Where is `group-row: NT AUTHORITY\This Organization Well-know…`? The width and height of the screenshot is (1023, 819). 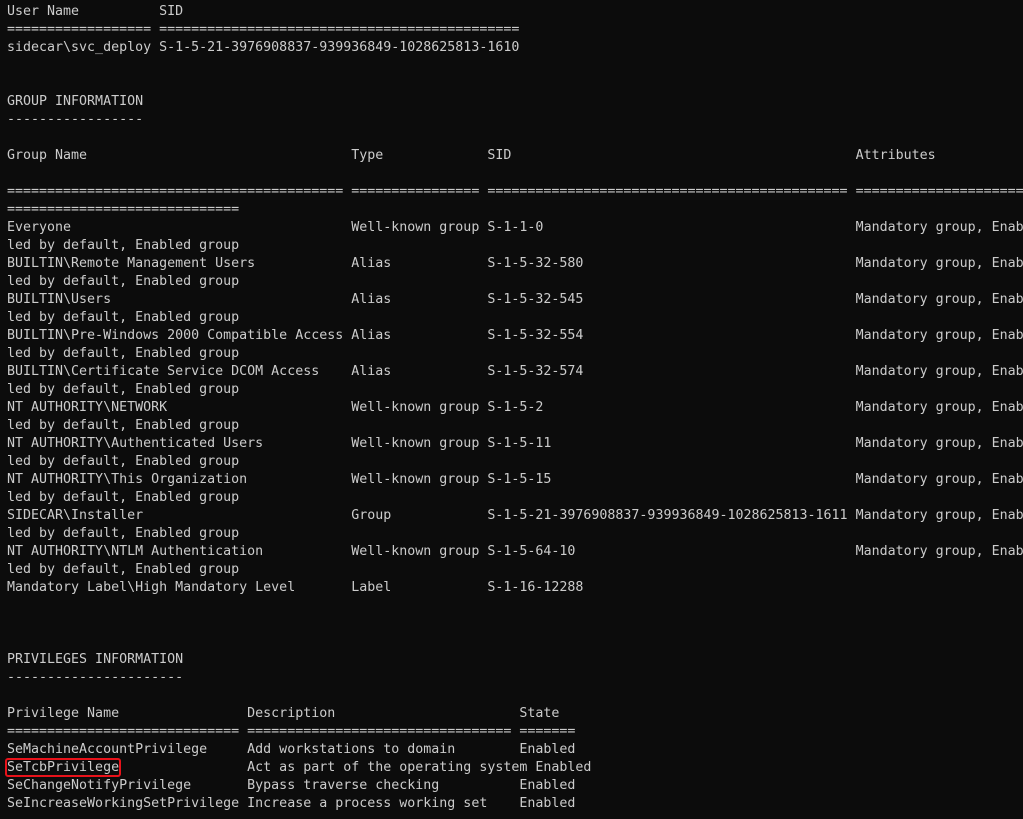 group-row: NT AUTHORITY\This Organization Well-know… is located at coordinates (515, 479).